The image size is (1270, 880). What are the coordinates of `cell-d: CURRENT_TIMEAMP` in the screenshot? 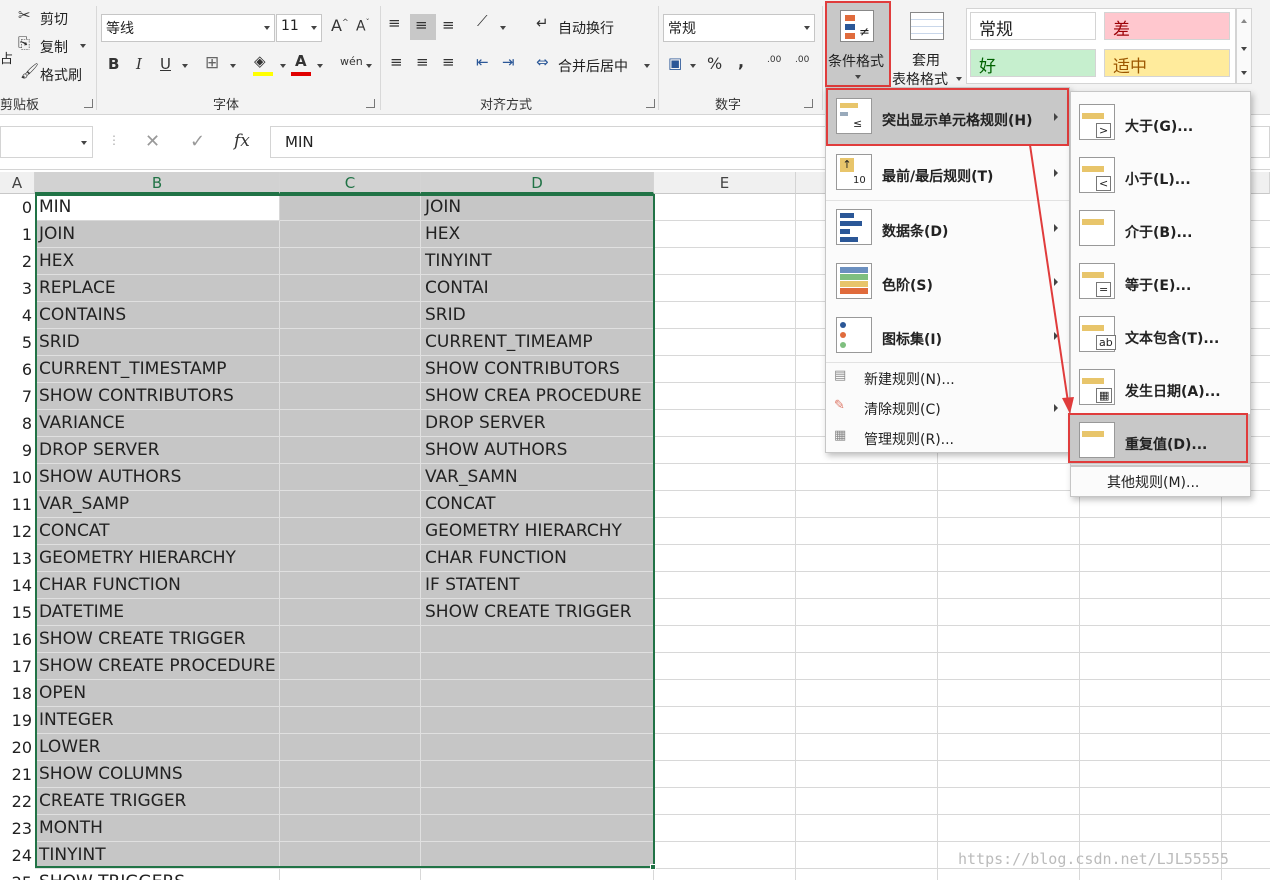 It's located at (537, 342).